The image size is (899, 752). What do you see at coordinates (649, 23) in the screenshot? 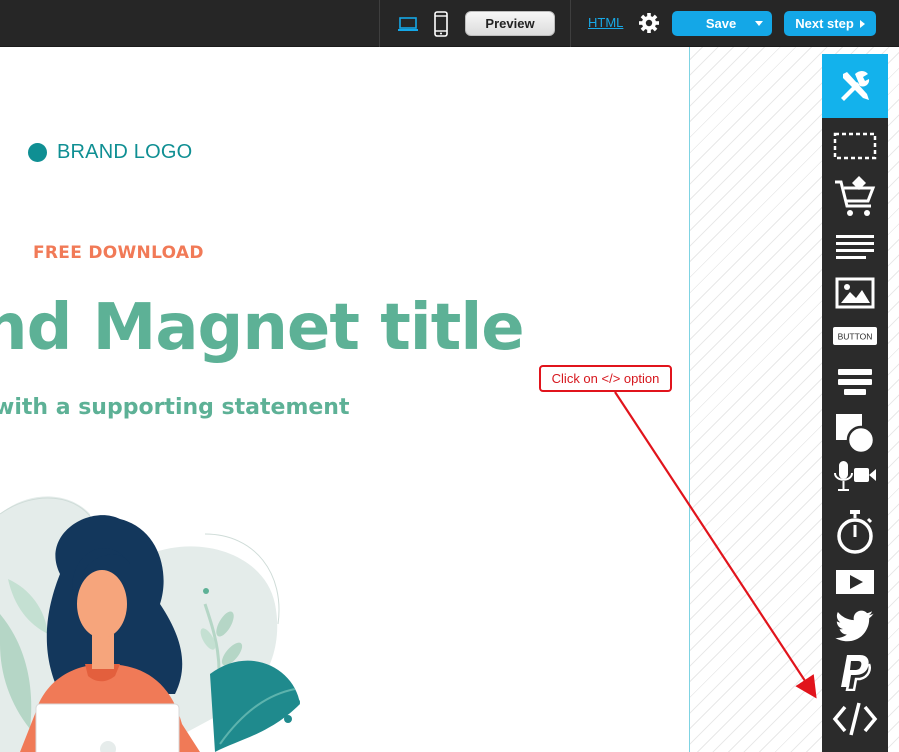
I see `gear-icon` at bounding box center [649, 23].